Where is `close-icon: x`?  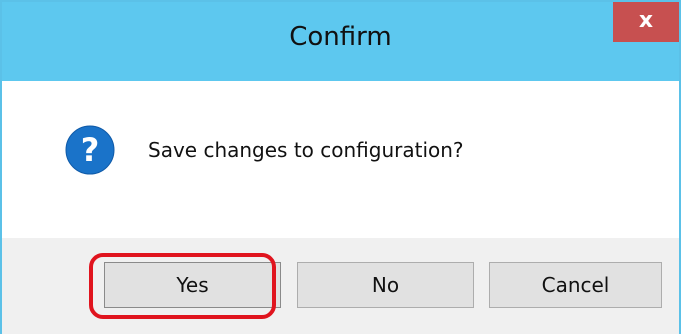
close-icon: x is located at coordinates (646, 20).